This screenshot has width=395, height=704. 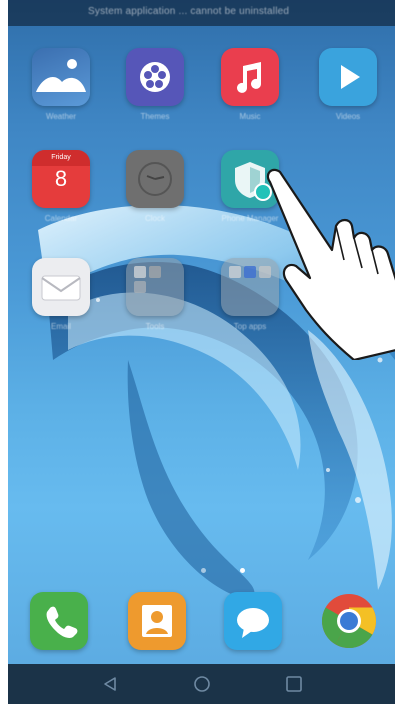 I want to click on clock-icon, so click(x=155, y=179).